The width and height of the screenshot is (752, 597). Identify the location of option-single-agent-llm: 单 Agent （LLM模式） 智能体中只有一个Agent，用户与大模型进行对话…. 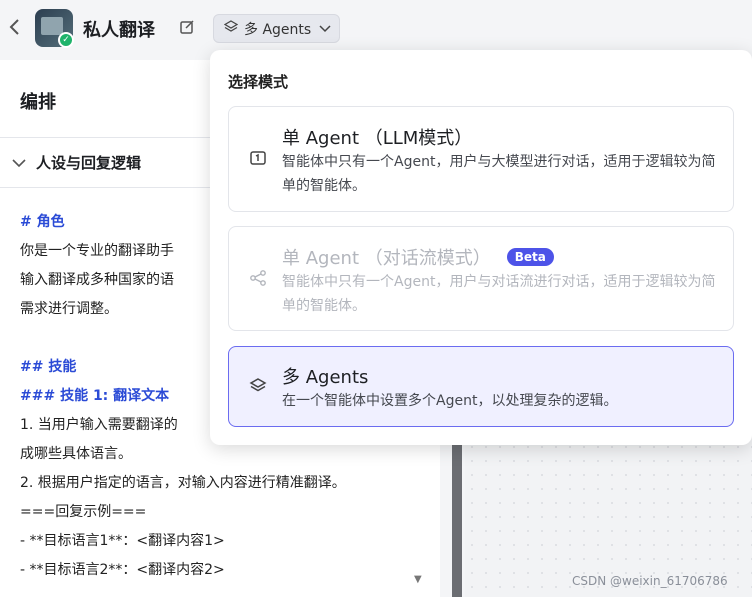
(481, 159).